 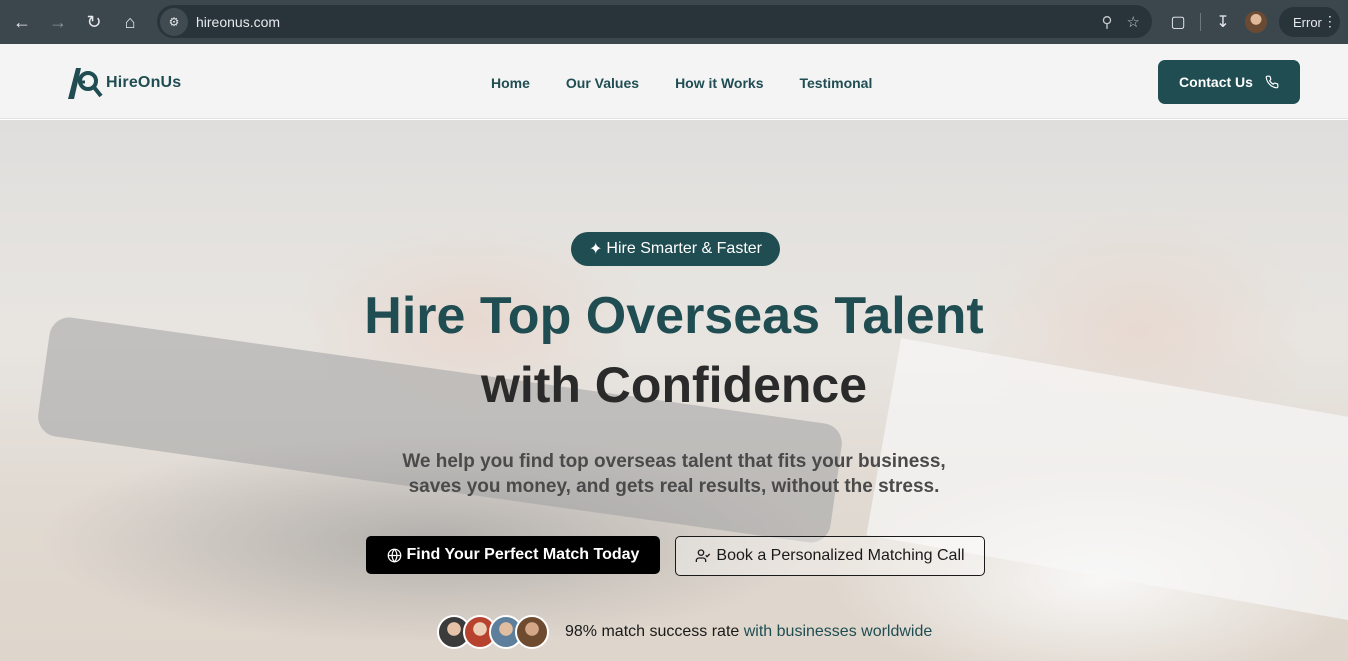 I want to click on contact-us-label: Contact Us, so click(x=1216, y=82).